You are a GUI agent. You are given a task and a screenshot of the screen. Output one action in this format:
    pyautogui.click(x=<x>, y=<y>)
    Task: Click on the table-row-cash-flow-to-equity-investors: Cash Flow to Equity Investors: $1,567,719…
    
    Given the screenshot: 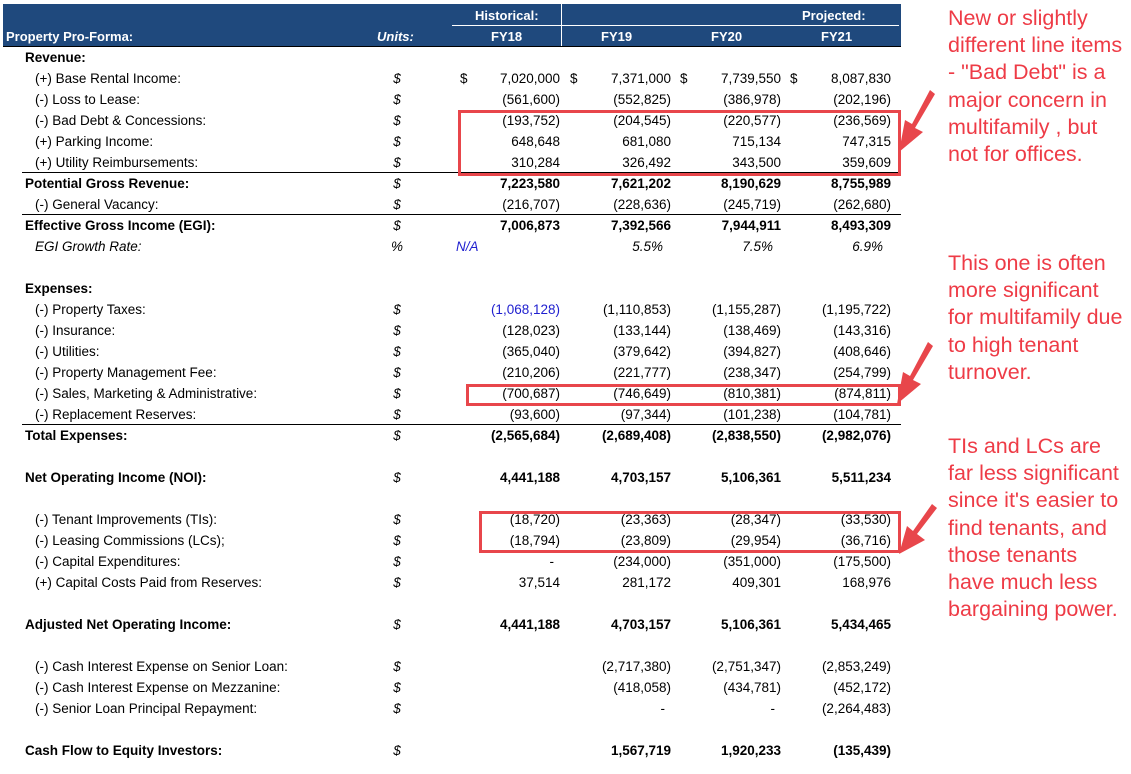 What is the action you would take?
    pyautogui.click(x=450, y=750)
    